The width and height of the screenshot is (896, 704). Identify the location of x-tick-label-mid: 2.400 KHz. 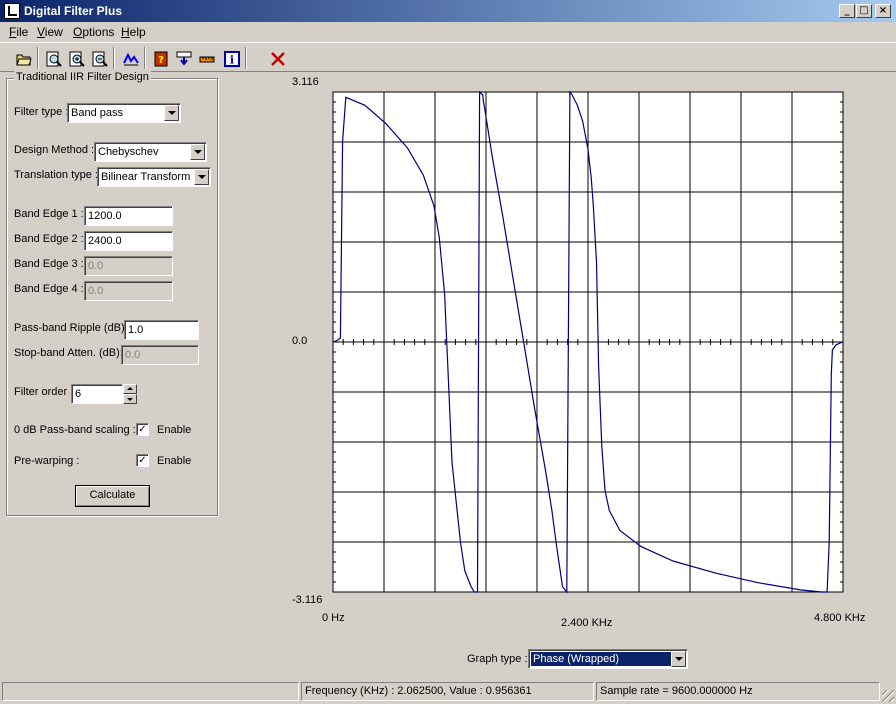
(587, 623).